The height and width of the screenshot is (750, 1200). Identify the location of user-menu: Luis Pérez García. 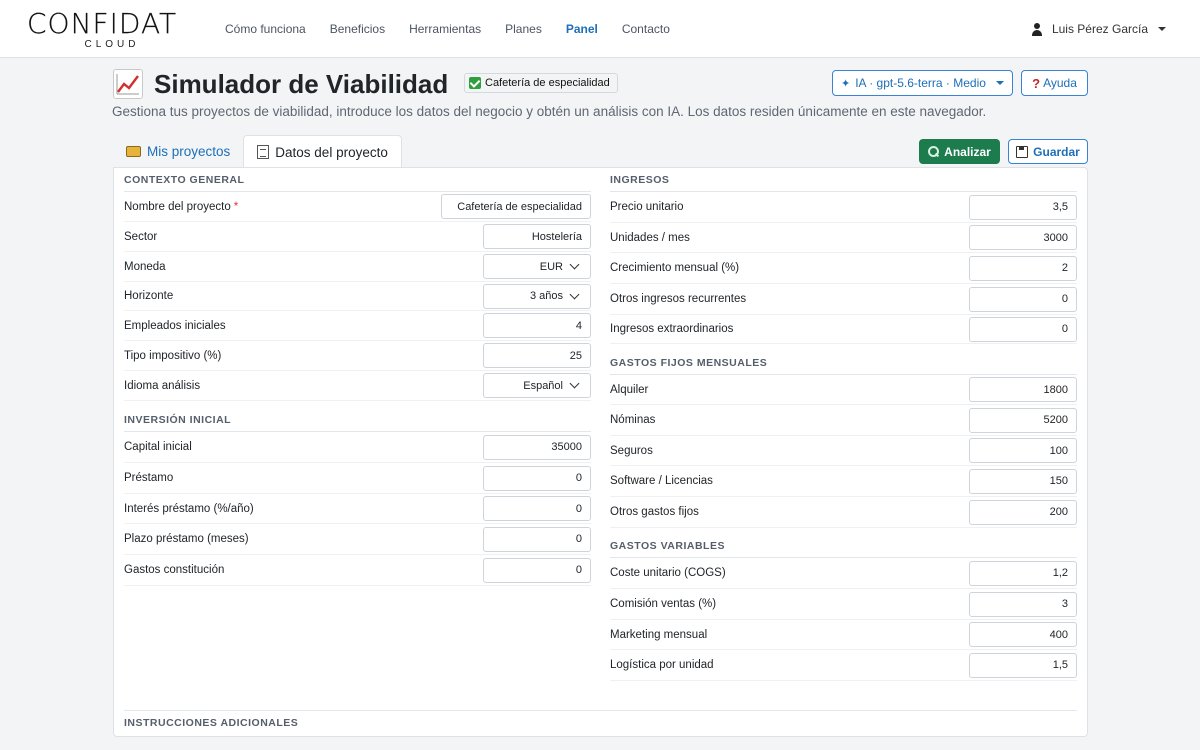
(1098, 29).